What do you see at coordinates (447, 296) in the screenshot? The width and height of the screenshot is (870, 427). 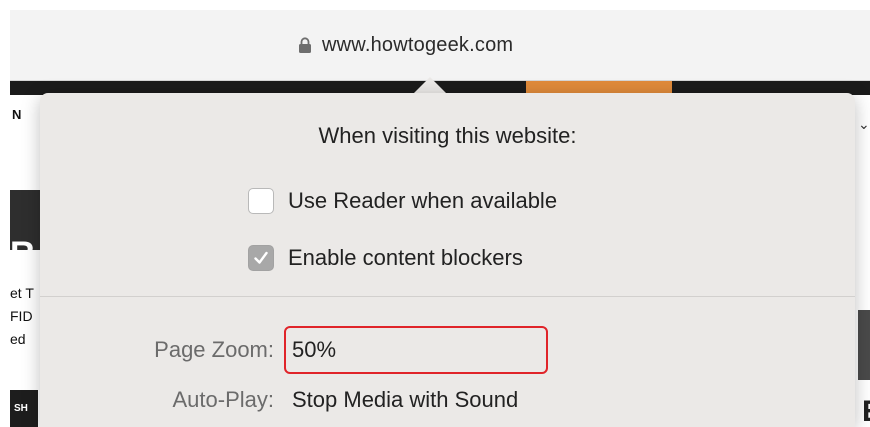 I see `divider` at bounding box center [447, 296].